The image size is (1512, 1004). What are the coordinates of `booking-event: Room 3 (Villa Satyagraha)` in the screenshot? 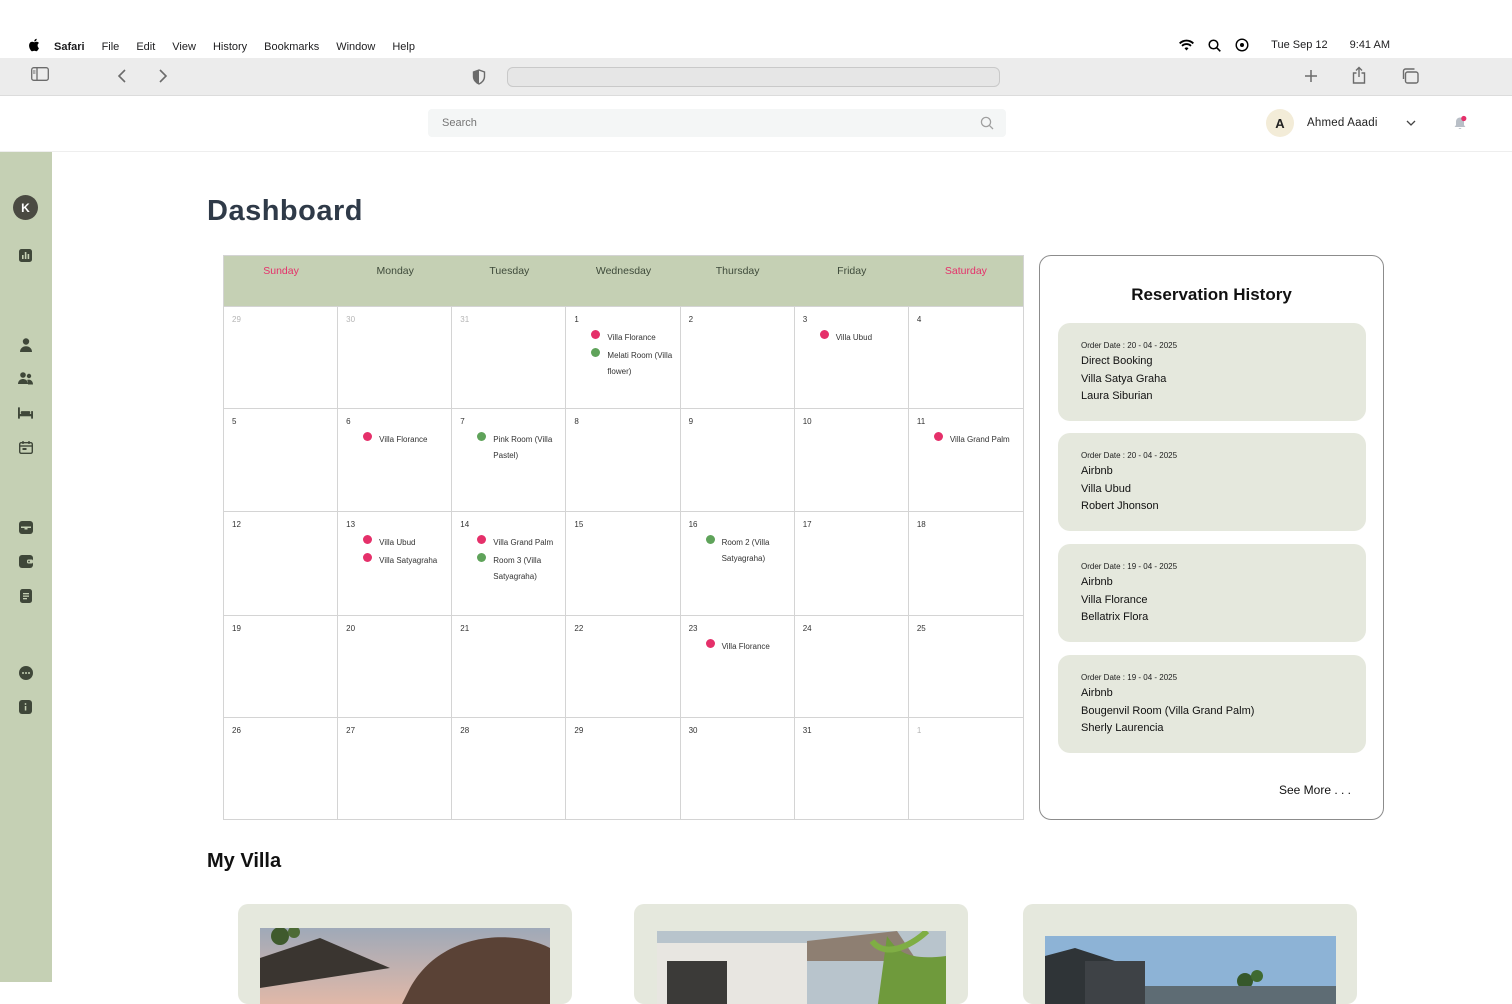 It's located at (512, 569).